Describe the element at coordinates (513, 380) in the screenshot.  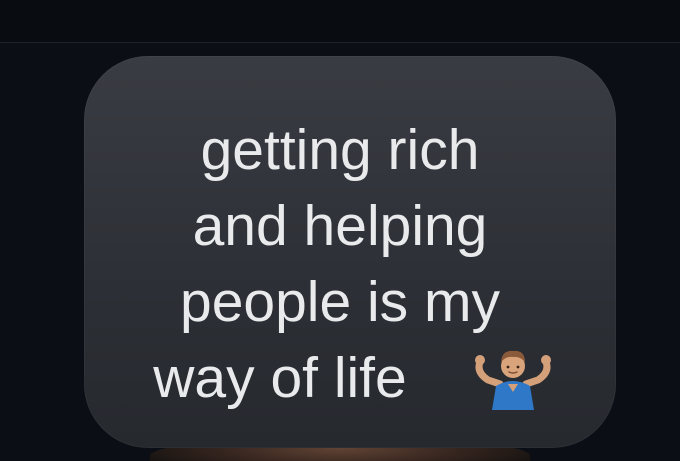
I see `person-shrugging-icon` at that location.